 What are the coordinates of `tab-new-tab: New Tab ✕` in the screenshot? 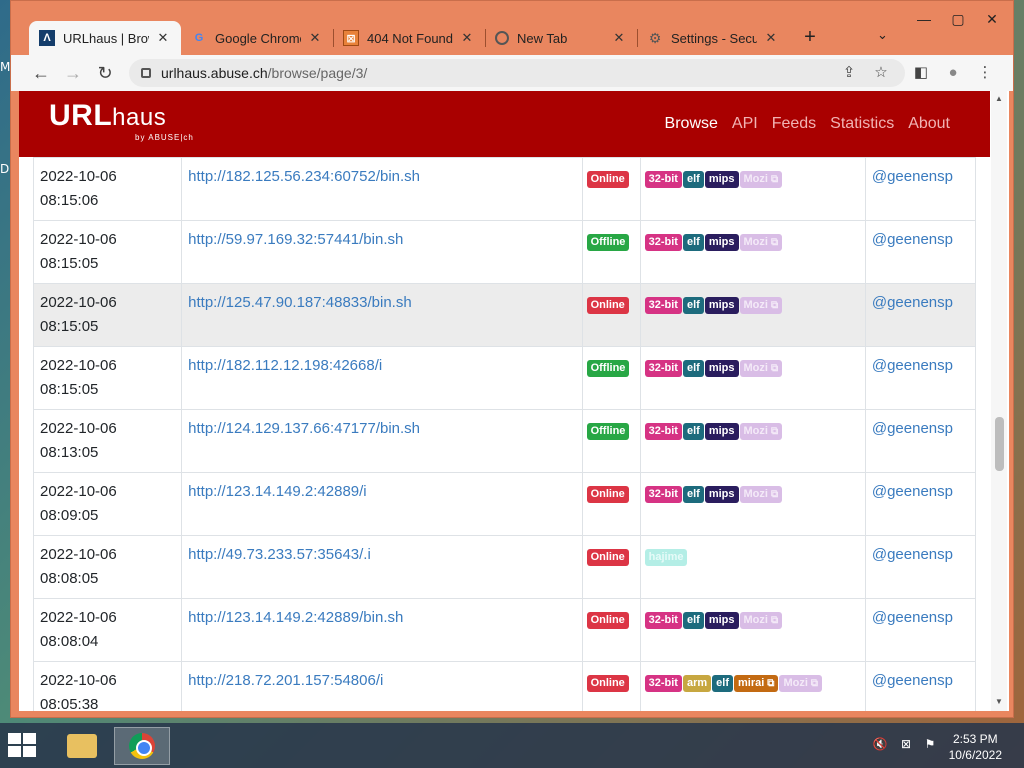 It's located at (561, 38).